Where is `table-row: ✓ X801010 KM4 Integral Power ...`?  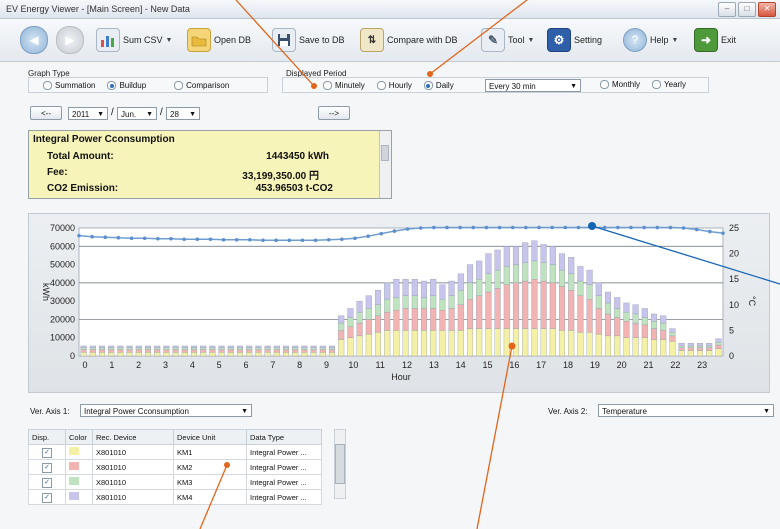
table-row: ✓ X801010 KM4 Integral Power ... is located at coordinates (175, 497).